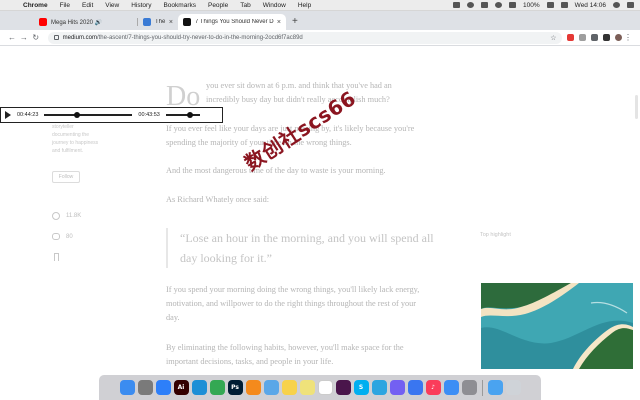 The width and height of the screenshot is (640, 400). What do you see at coordinates (564, 5) in the screenshot?
I see `flag-icon` at bounding box center [564, 5].